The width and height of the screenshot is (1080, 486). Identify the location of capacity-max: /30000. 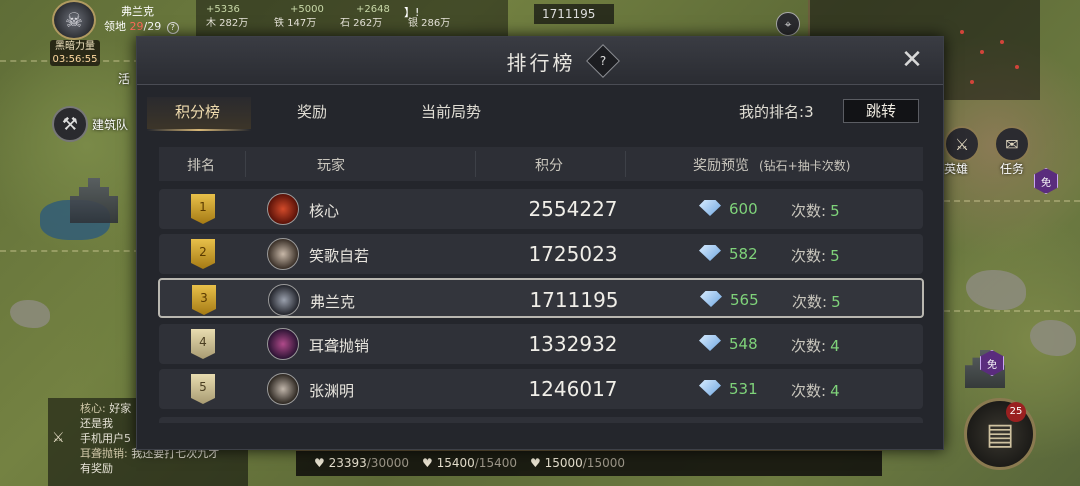
(387, 463).